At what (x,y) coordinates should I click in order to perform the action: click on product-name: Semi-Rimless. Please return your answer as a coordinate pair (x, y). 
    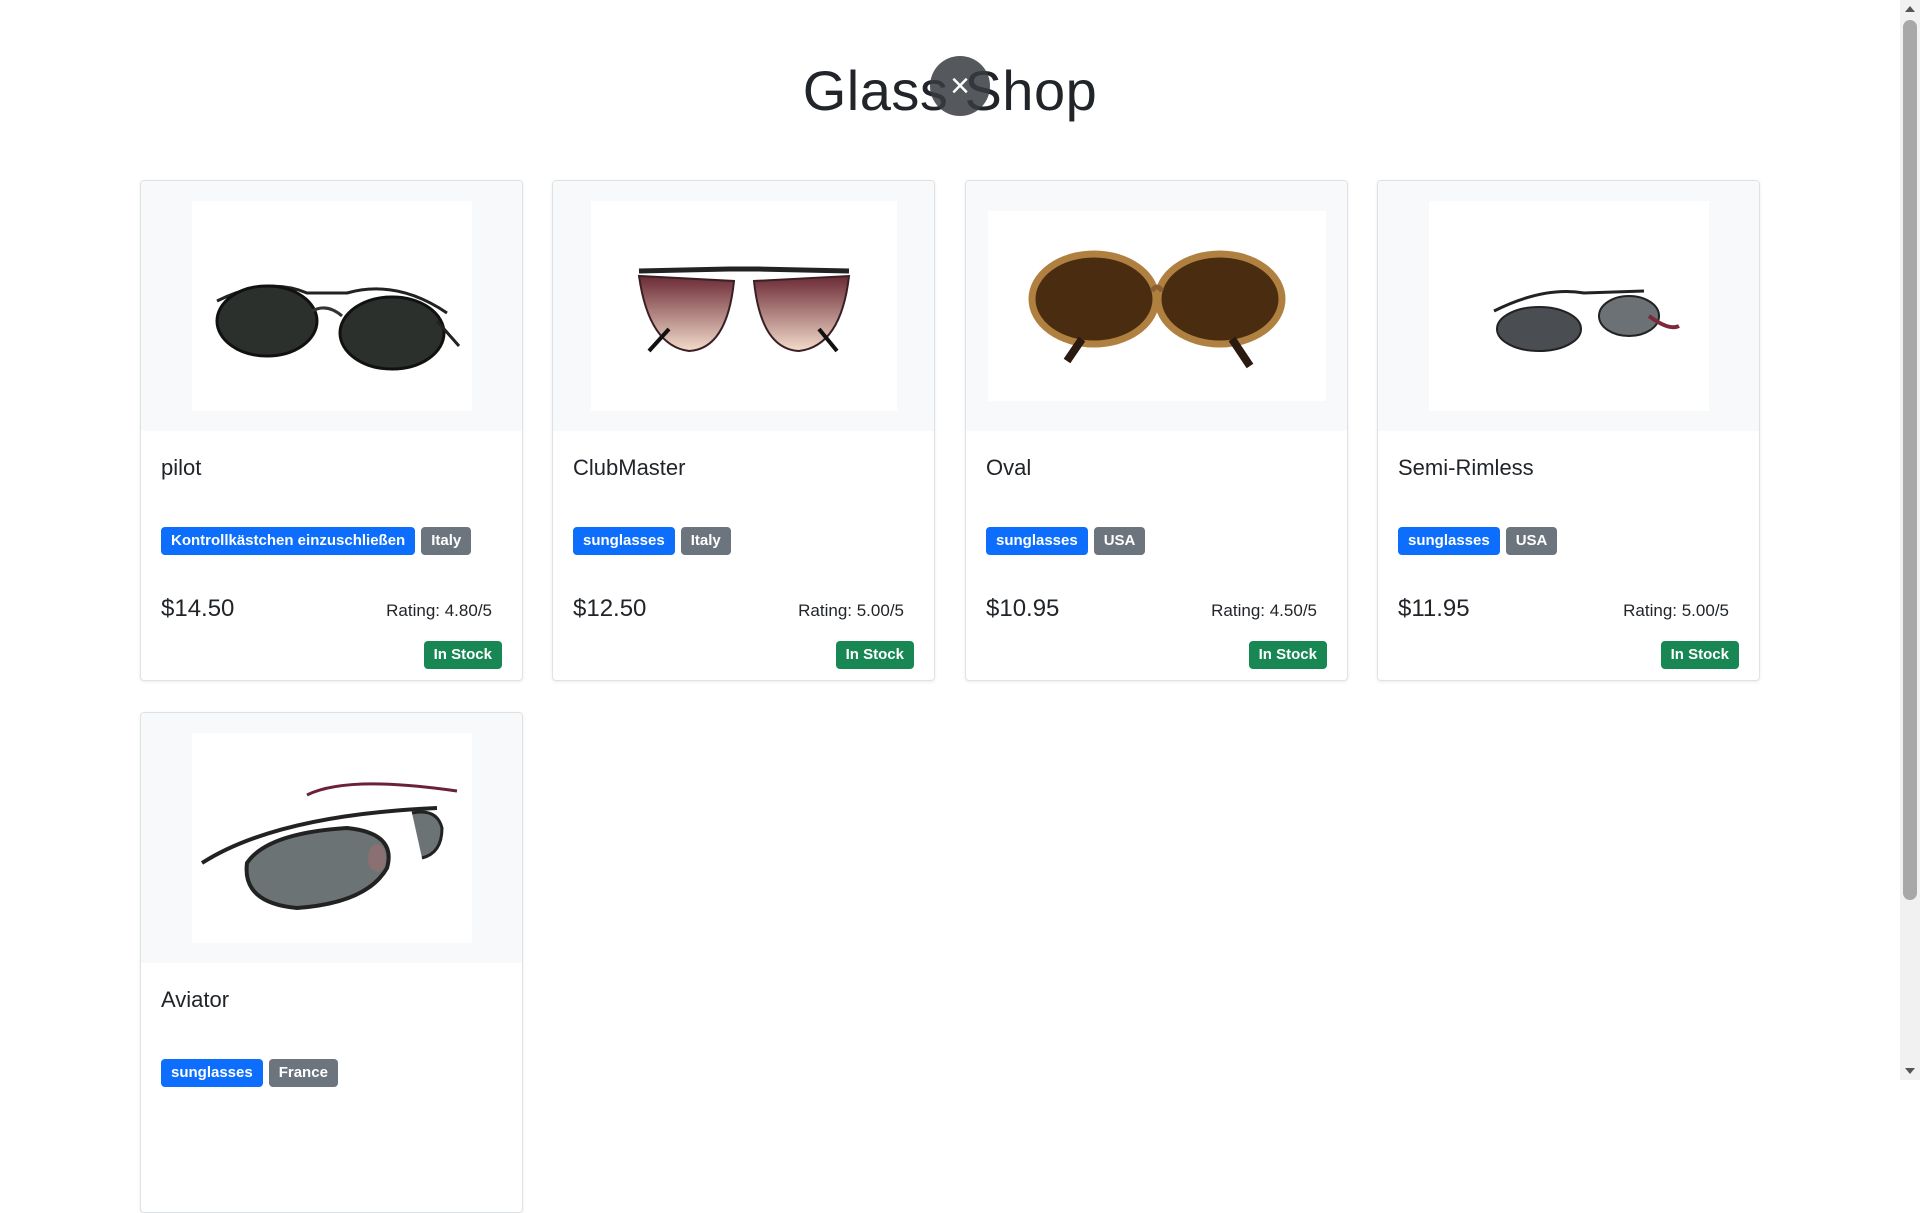
    Looking at the image, I should click on (1466, 467).